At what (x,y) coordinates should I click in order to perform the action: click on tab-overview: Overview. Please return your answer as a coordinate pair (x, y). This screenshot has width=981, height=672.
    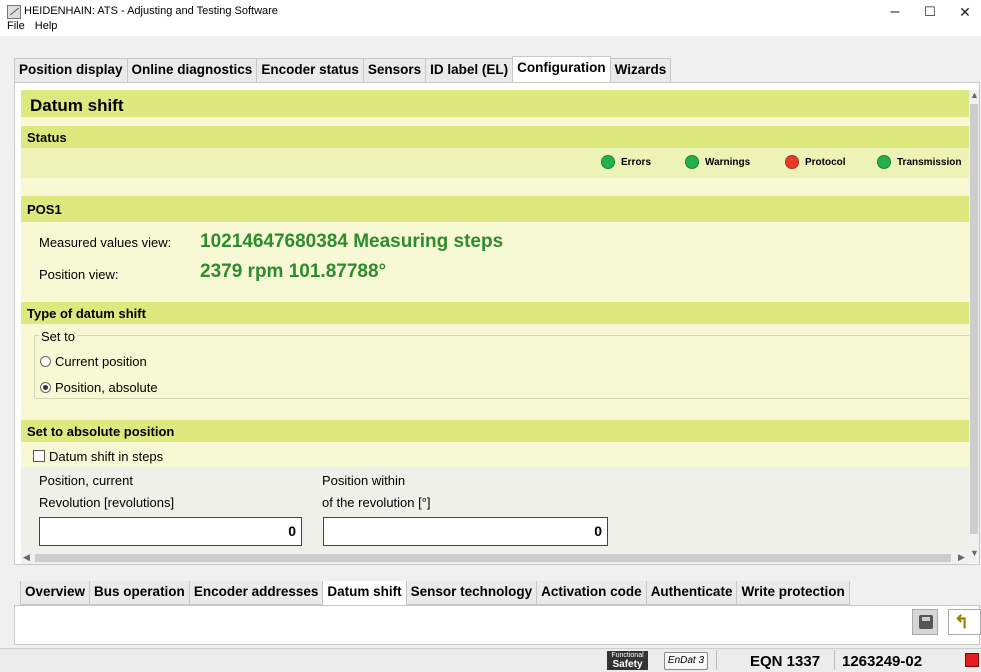
    Looking at the image, I should click on (55, 593).